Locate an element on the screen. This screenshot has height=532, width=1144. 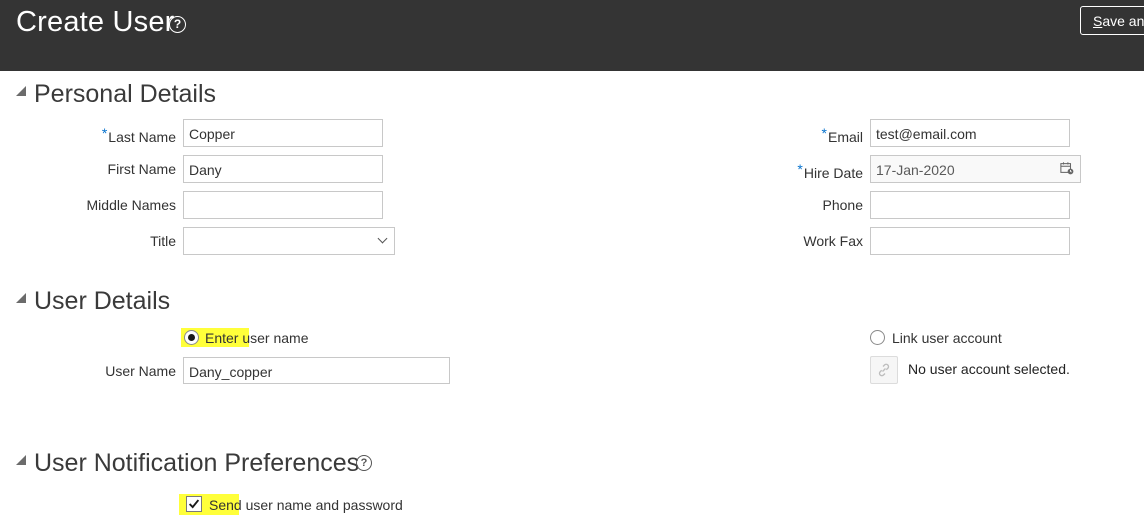
email-field: test@email.com is located at coordinates (970, 133).